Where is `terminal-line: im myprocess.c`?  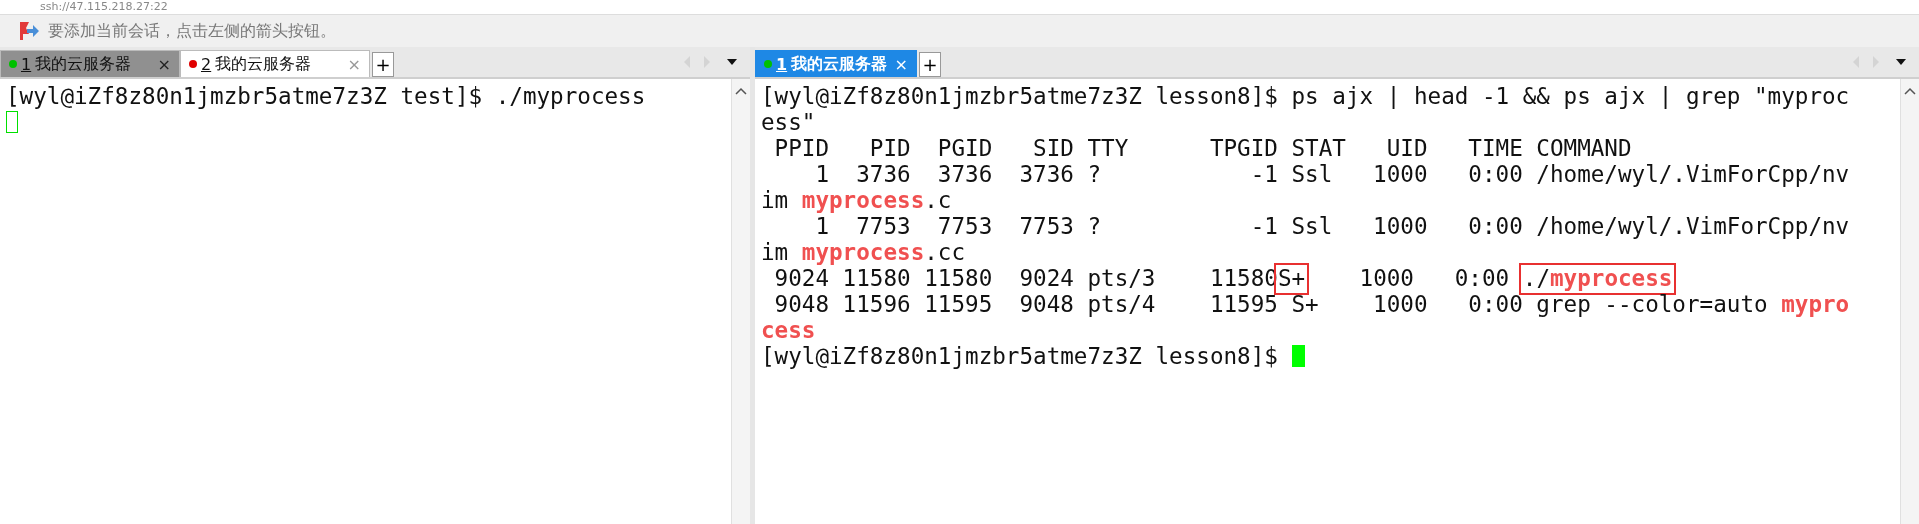 terminal-line: im myprocess.c is located at coordinates (856, 200).